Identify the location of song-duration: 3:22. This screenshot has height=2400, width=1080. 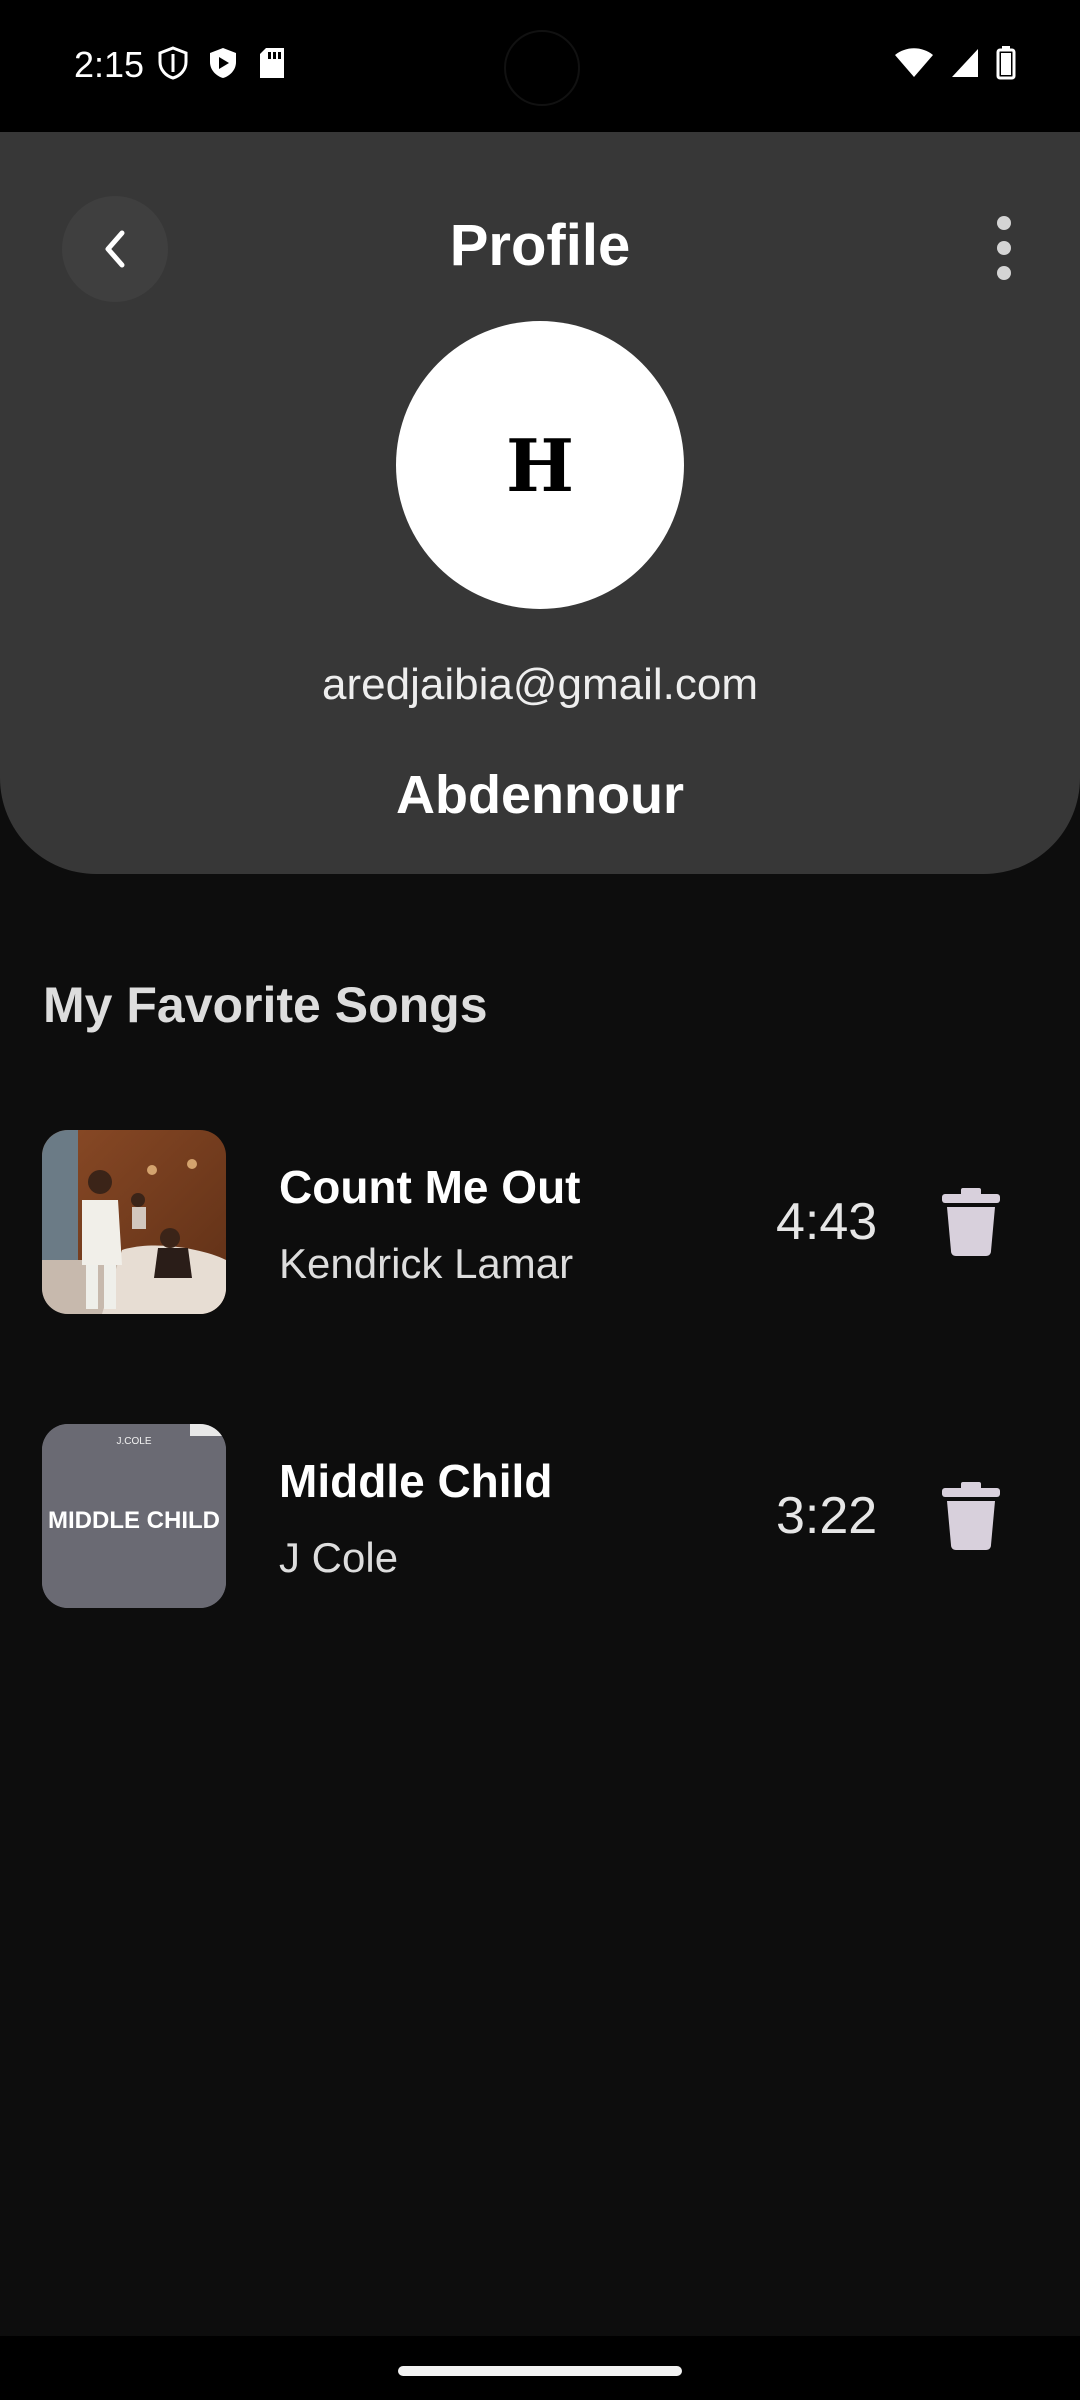
(827, 1516).